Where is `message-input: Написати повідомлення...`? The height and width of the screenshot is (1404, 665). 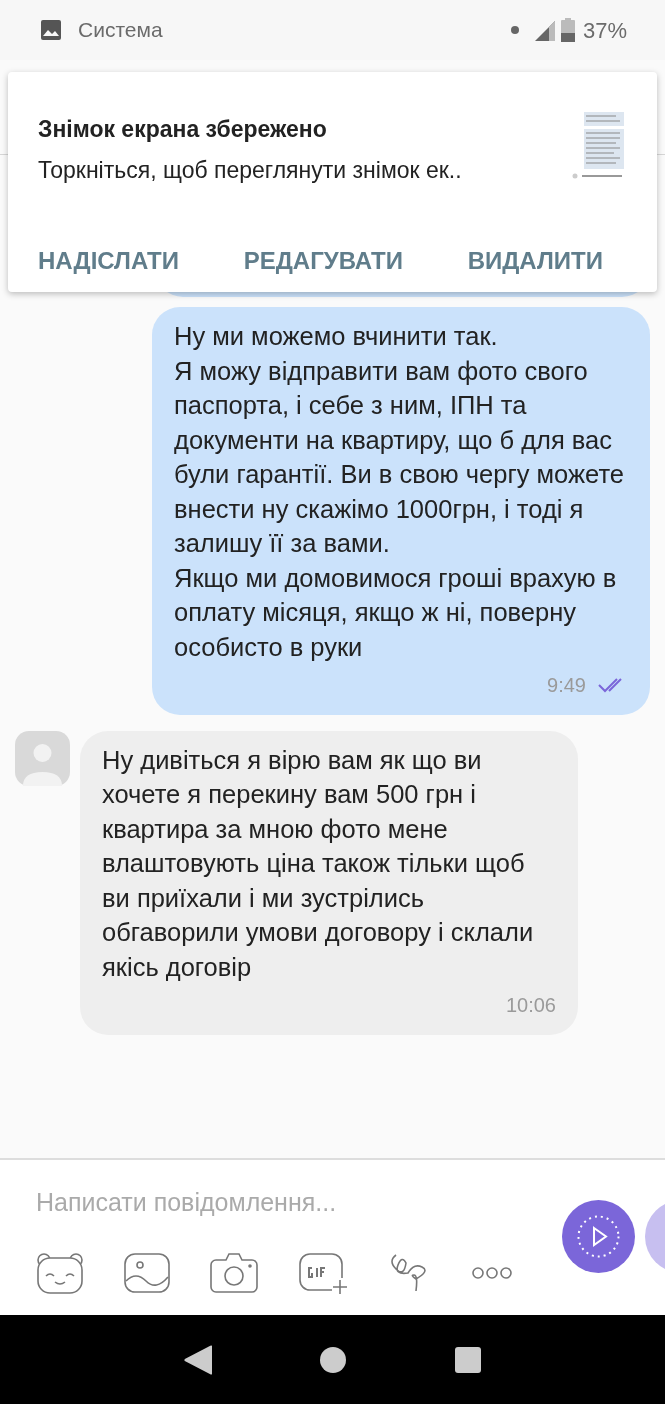 message-input: Написати повідомлення... is located at coordinates (276, 1203).